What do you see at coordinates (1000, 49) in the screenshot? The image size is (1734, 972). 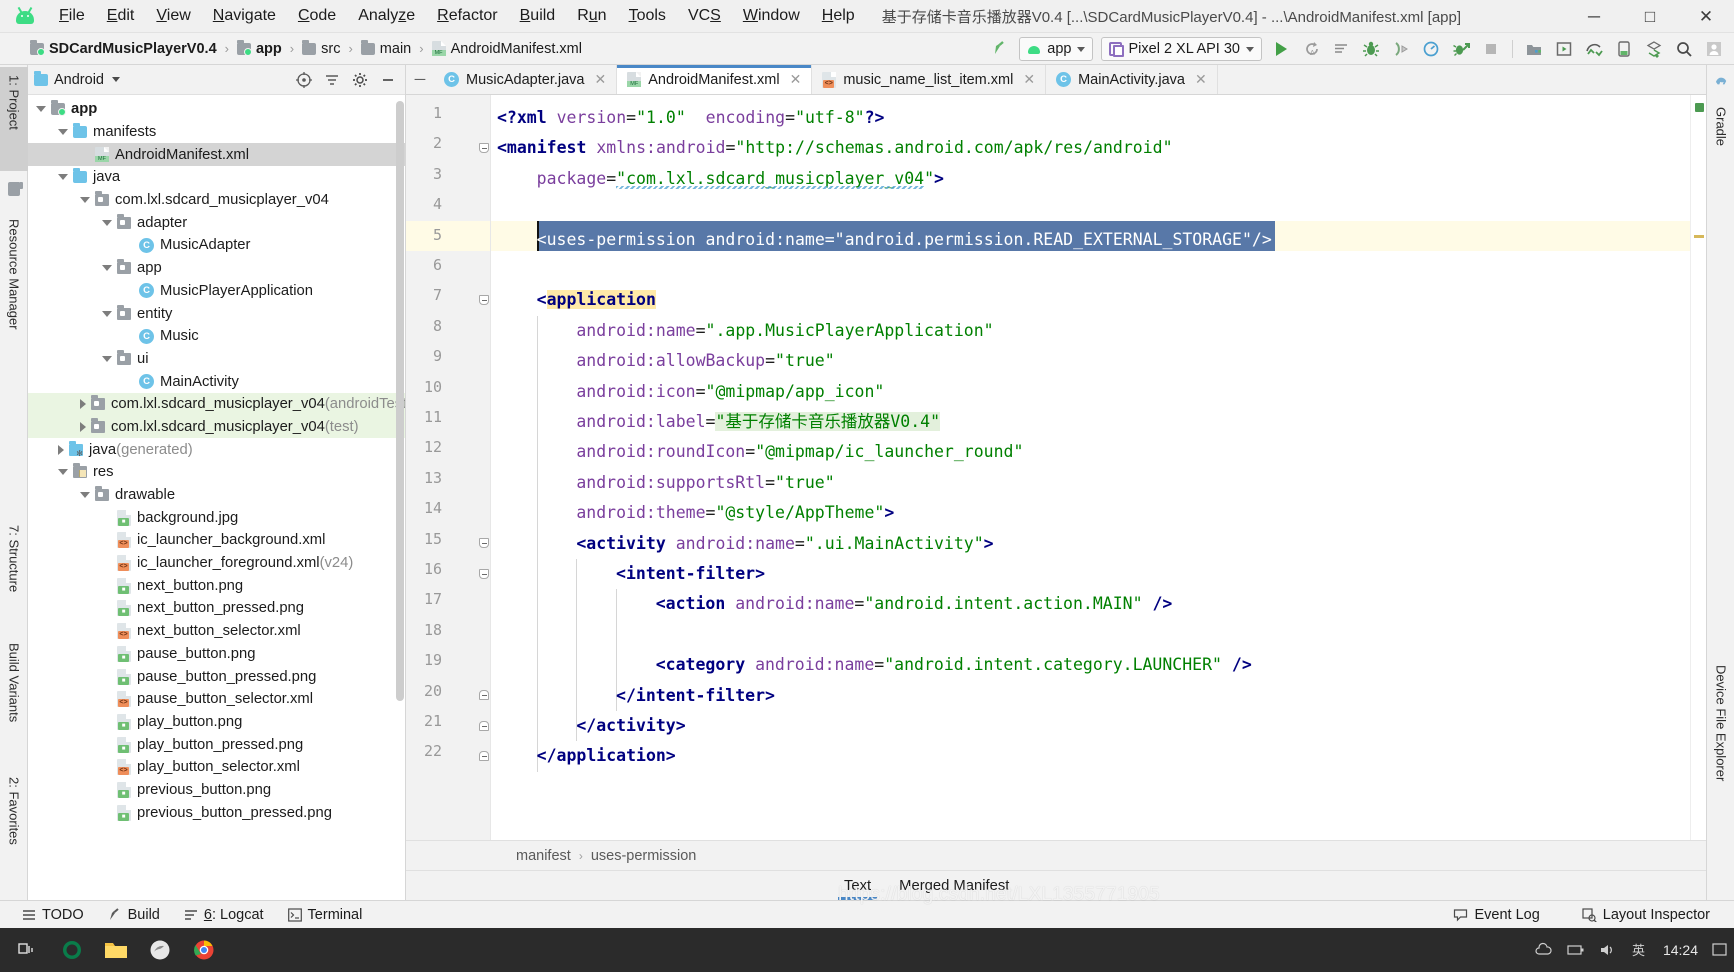 I see `make-project-icon` at bounding box center [1000, 49].